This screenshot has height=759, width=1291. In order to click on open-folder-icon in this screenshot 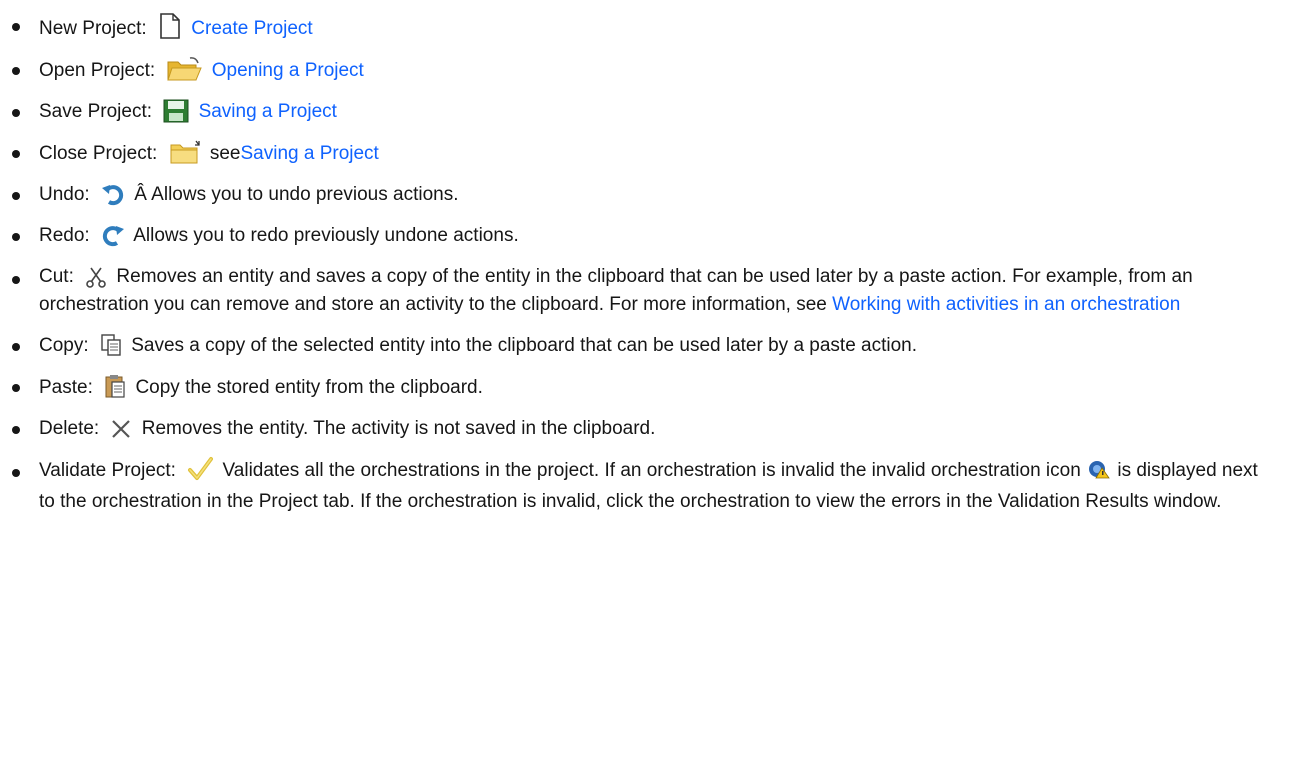, I will do `click(184, 69)`.